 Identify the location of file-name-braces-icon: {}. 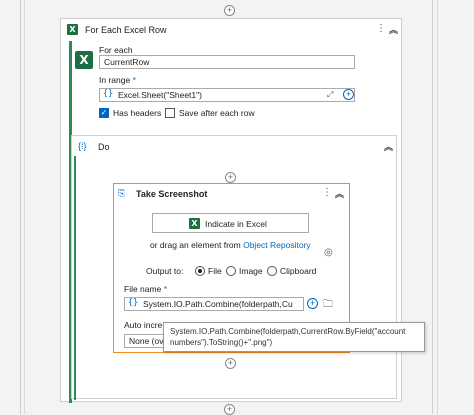
(133, 303).